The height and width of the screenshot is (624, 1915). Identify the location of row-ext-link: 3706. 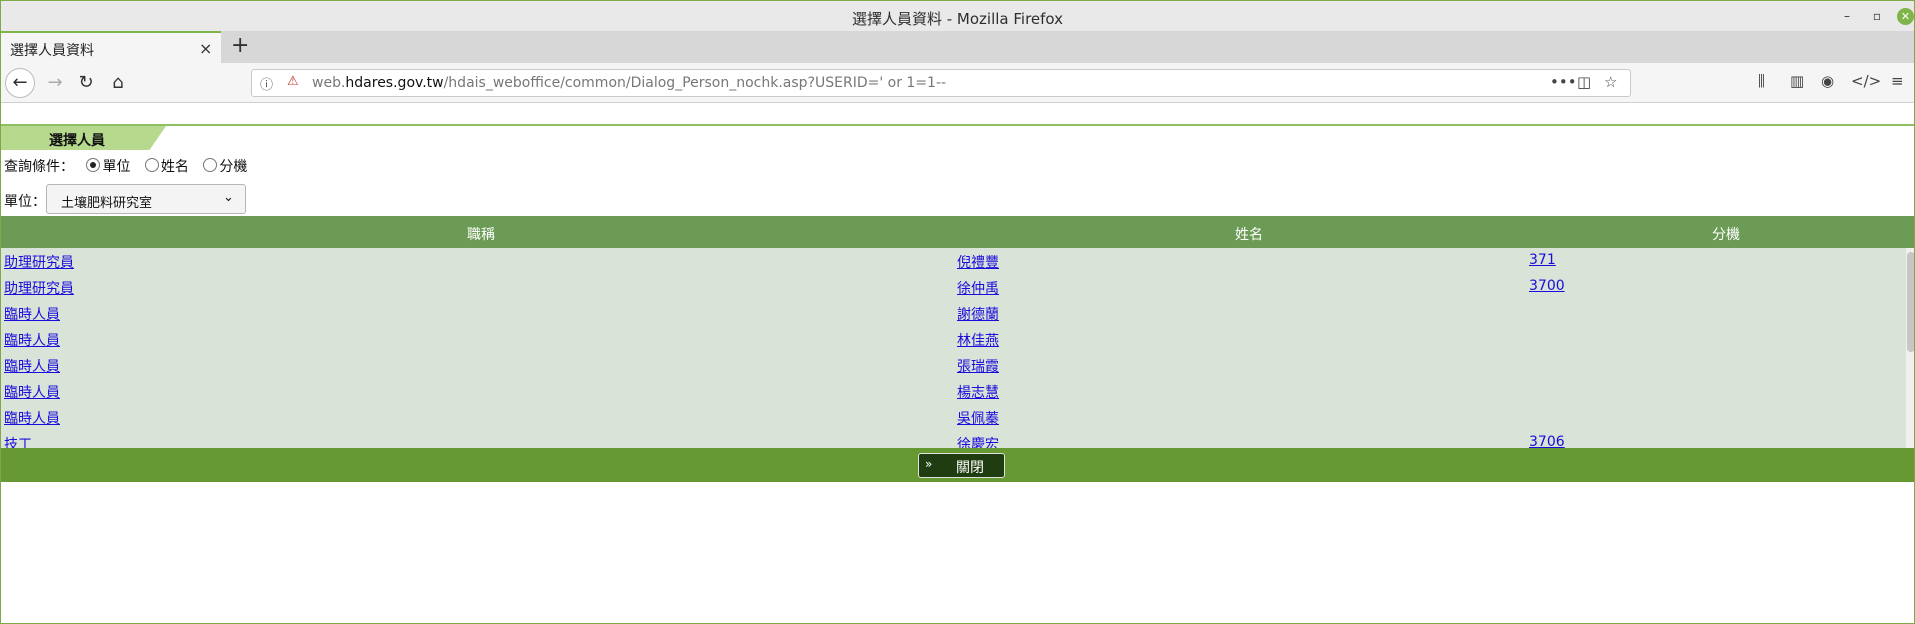
(1547, 441).